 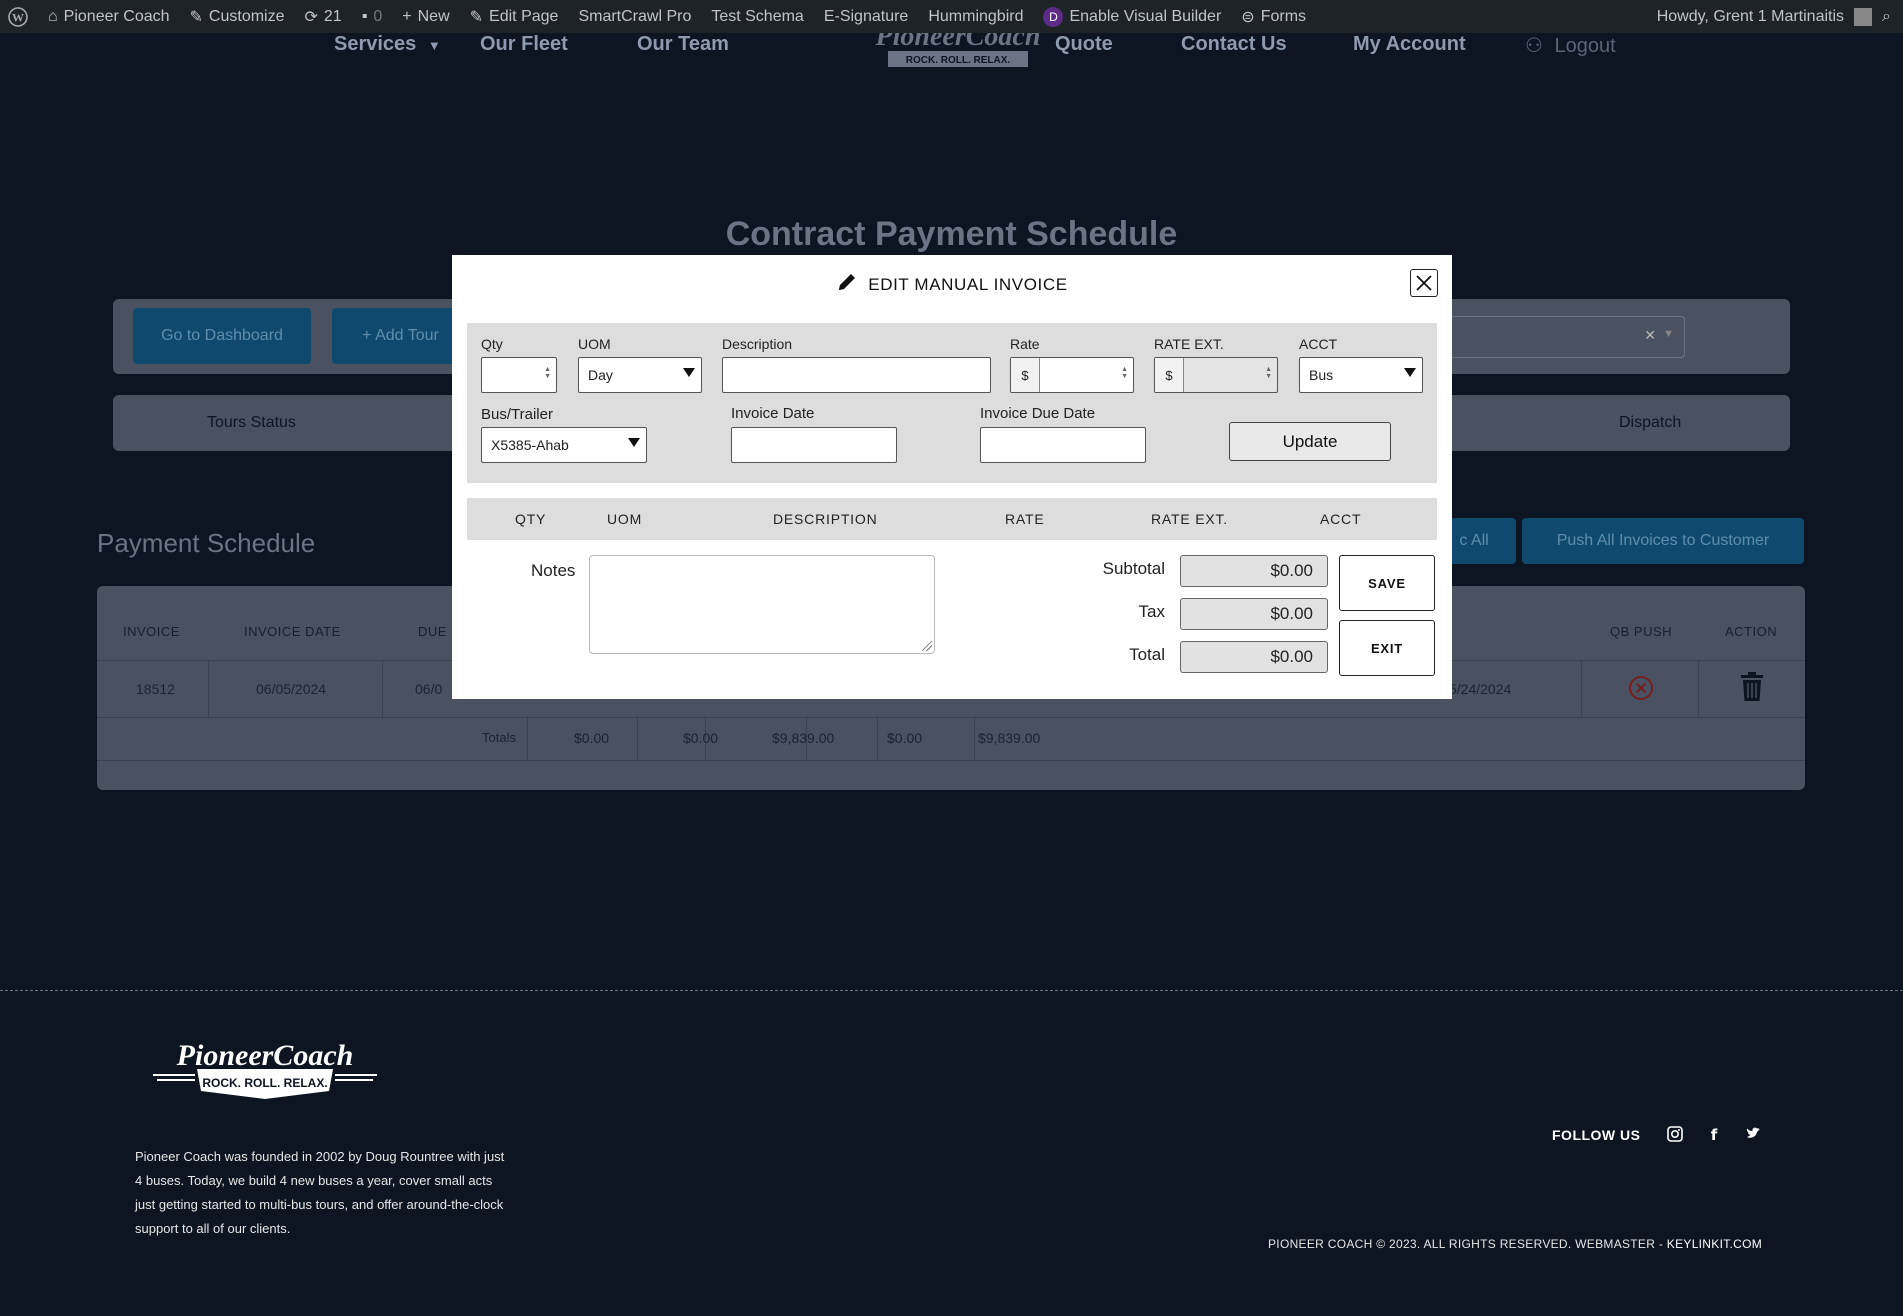 I want to click on col-qb-push: QB PUSH, so click(x=1641, y=631).